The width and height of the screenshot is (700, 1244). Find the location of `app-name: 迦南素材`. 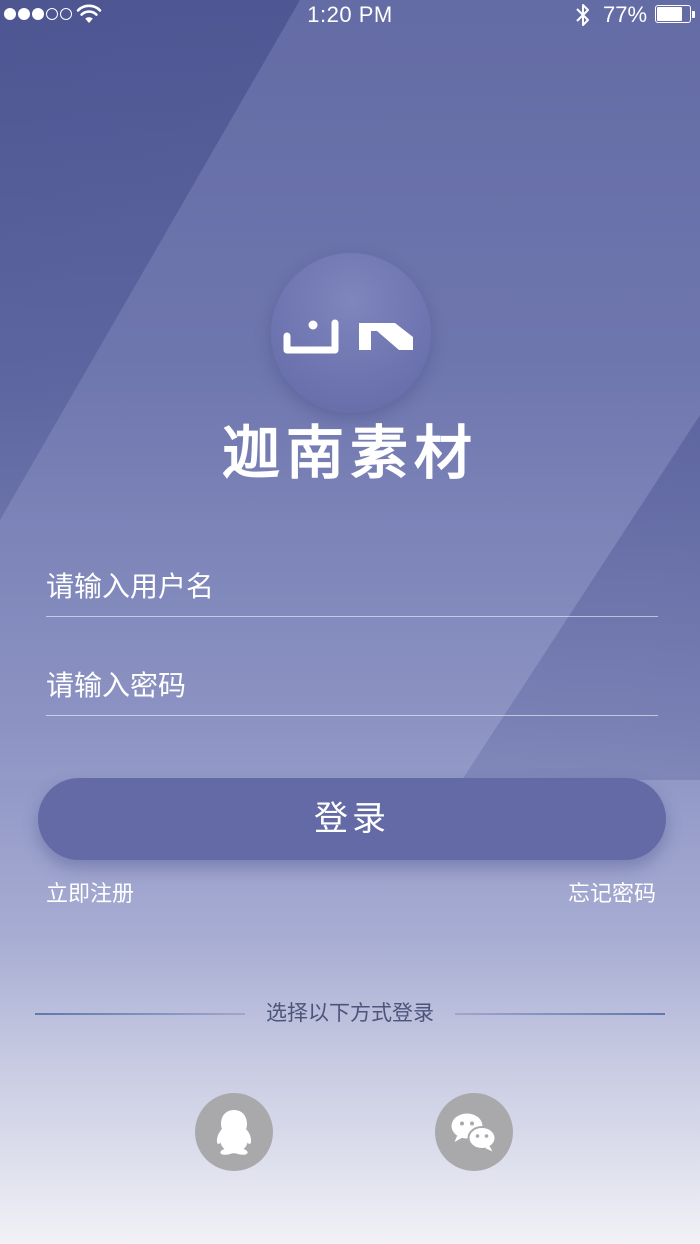

app-name: 迦南素材 is located at coordinates (349, 453).